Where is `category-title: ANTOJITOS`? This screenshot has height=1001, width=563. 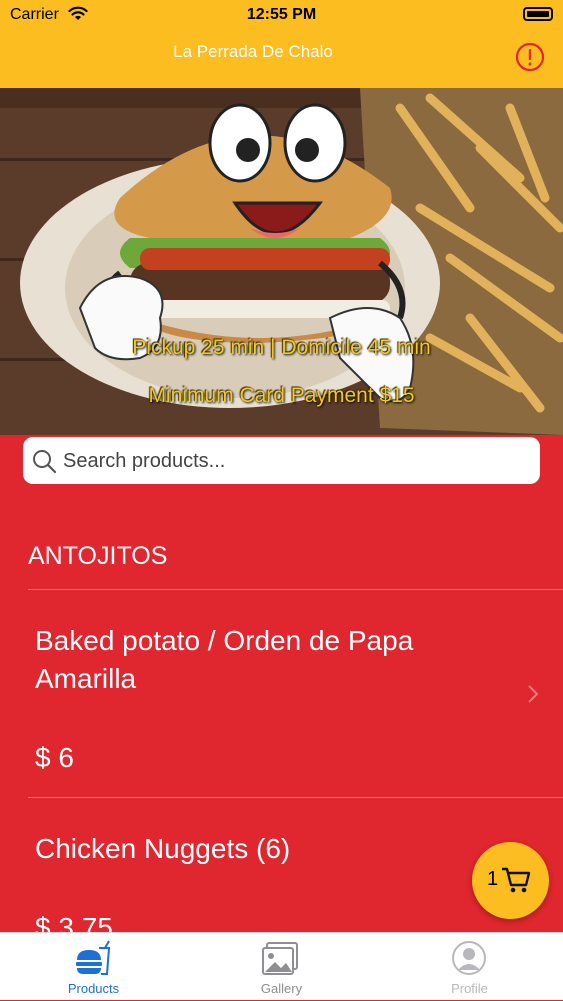 category-title: ANTOJITOS is located at coordinates (98, 556).